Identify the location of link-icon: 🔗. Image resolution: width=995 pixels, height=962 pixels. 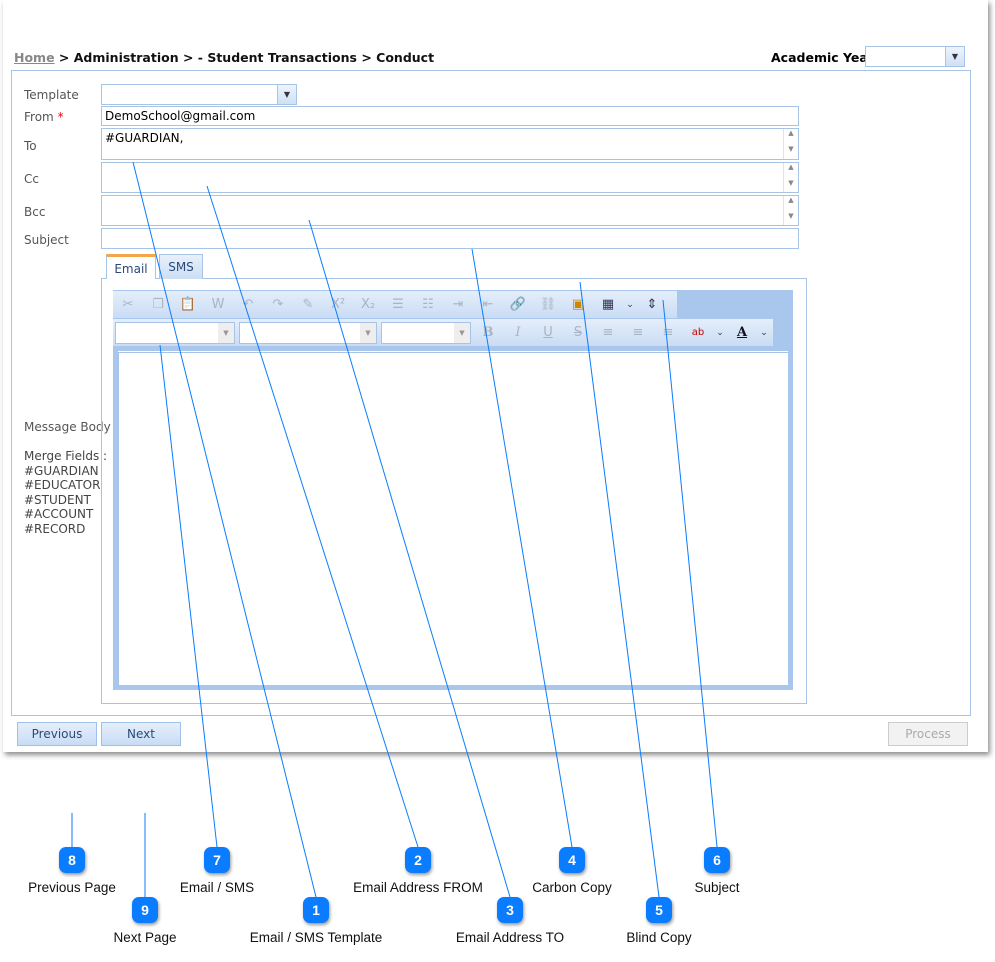
(518, 304).